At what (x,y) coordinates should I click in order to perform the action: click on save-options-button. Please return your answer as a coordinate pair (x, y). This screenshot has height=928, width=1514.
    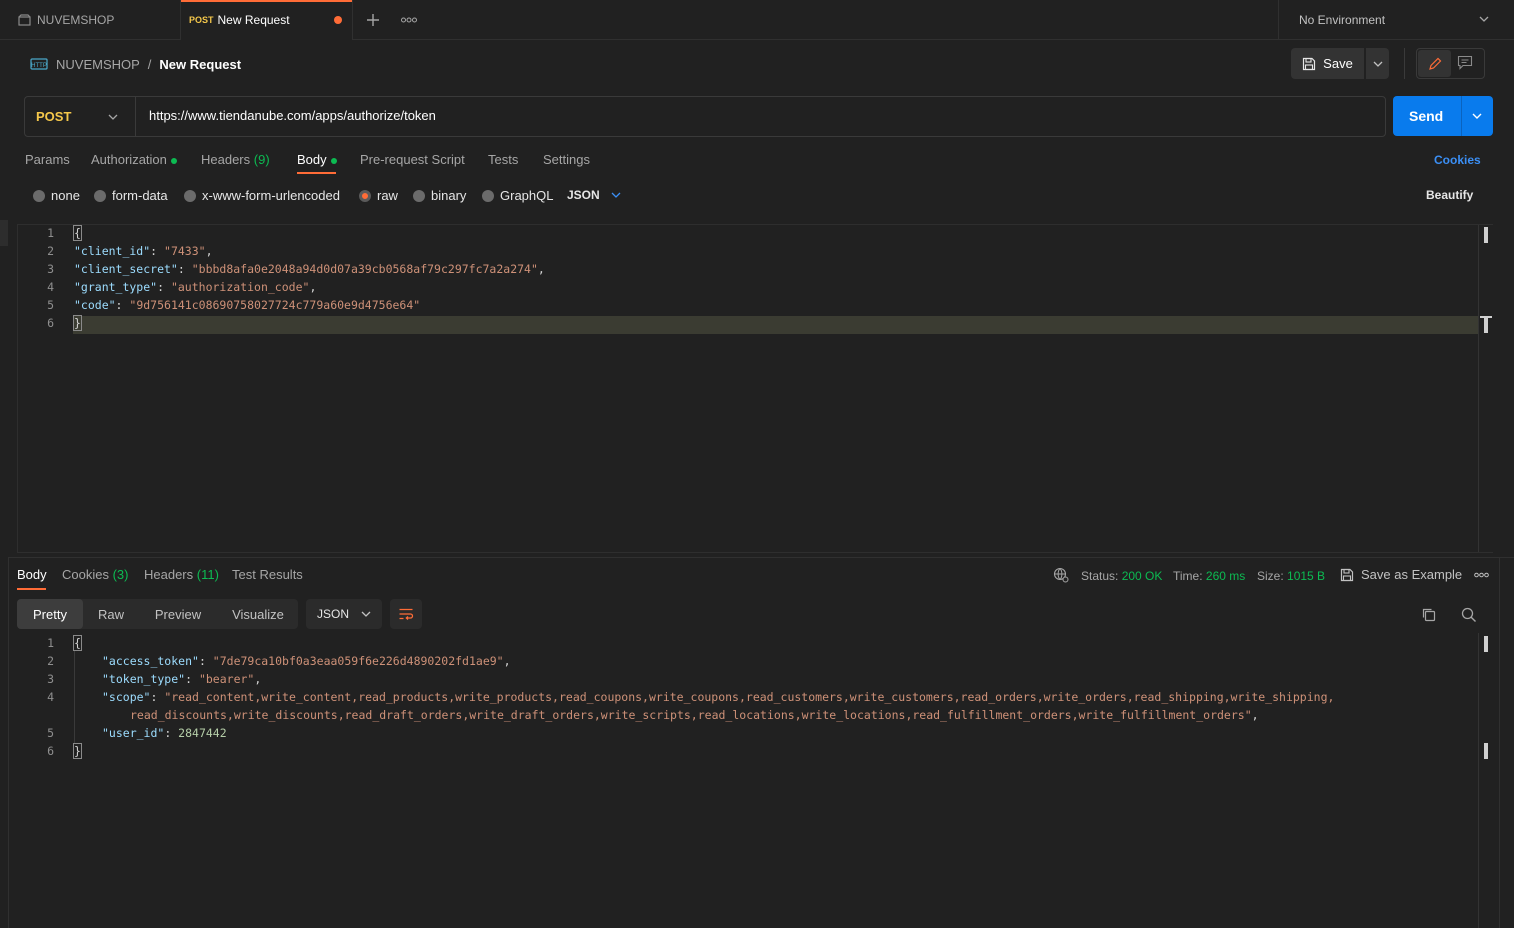
    Looking at the image, I should click on (1377, 63).